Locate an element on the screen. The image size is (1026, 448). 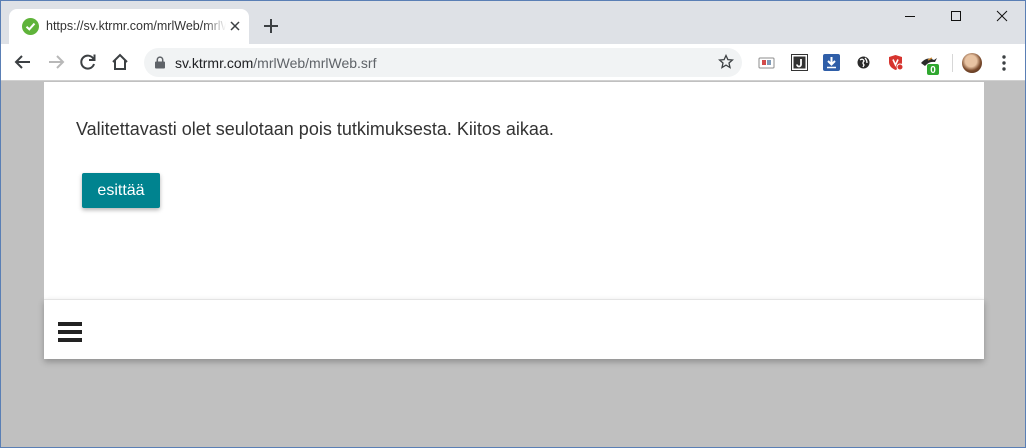
screen-capture-extension-icon is located at coordinates (766, 62).